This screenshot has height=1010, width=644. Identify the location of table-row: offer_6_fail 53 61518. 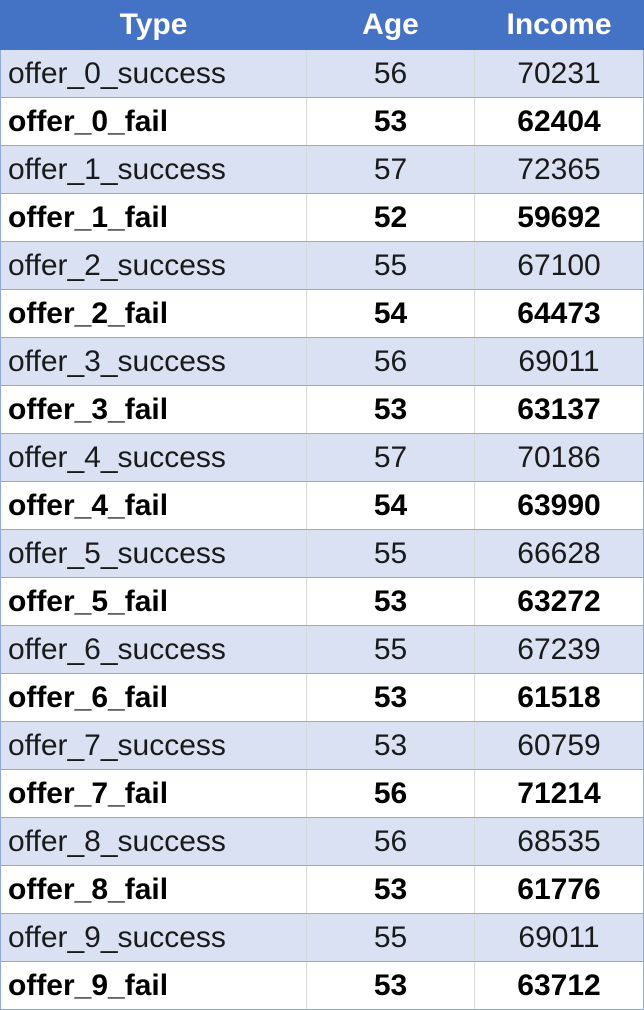
(322, 697).